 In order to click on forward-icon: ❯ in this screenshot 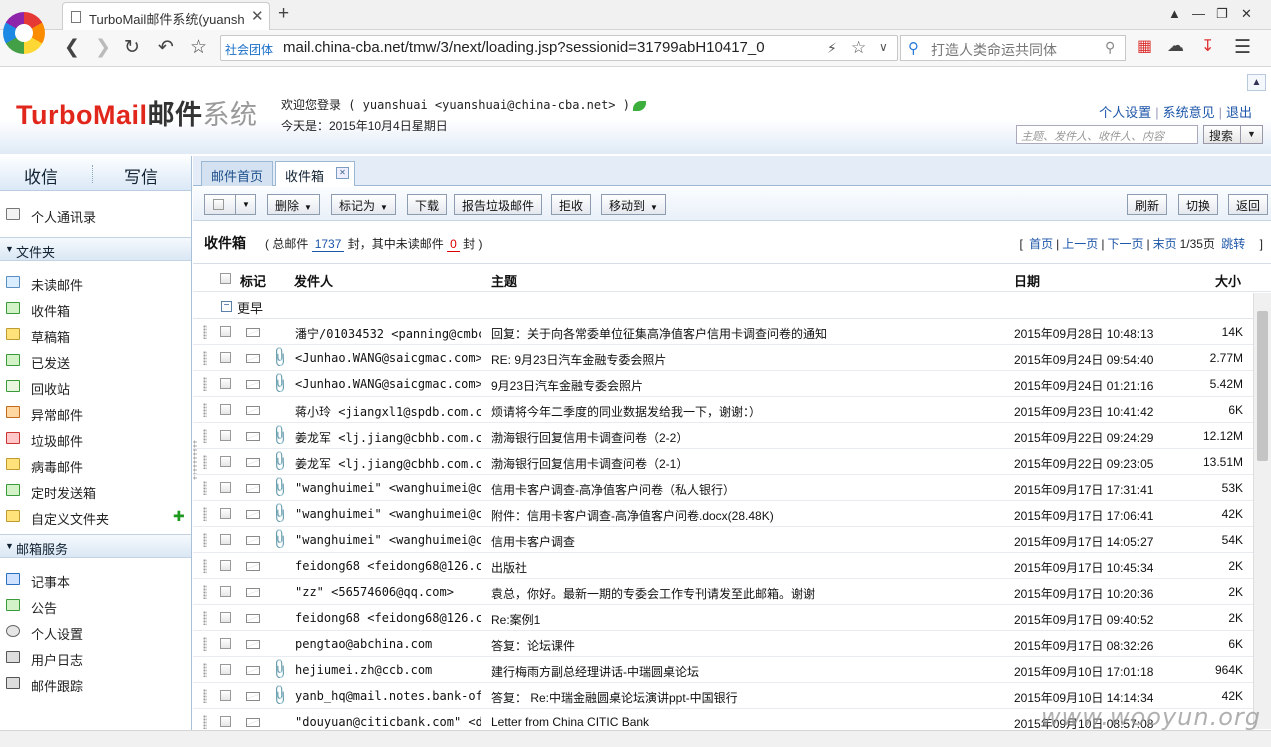, I will do `click(103, 47)`.